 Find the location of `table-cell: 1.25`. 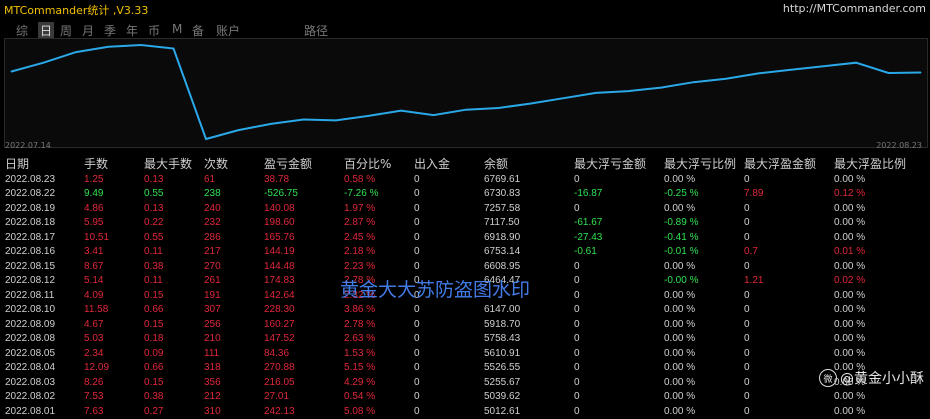

table-cell: 1.25 is located at coordinates (94, 179).